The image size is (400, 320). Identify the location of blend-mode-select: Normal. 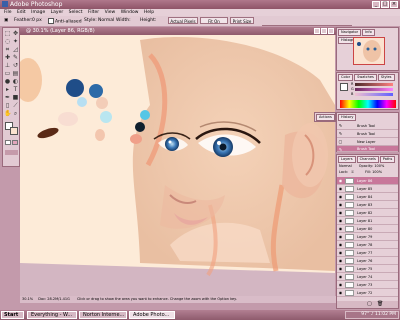
(345, 166).